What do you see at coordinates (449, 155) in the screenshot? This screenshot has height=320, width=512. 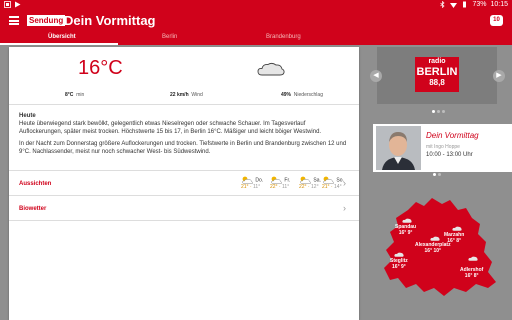 I see `show-time: 10:00 - 13:00 Uhr` at bounding box center [449, 155].